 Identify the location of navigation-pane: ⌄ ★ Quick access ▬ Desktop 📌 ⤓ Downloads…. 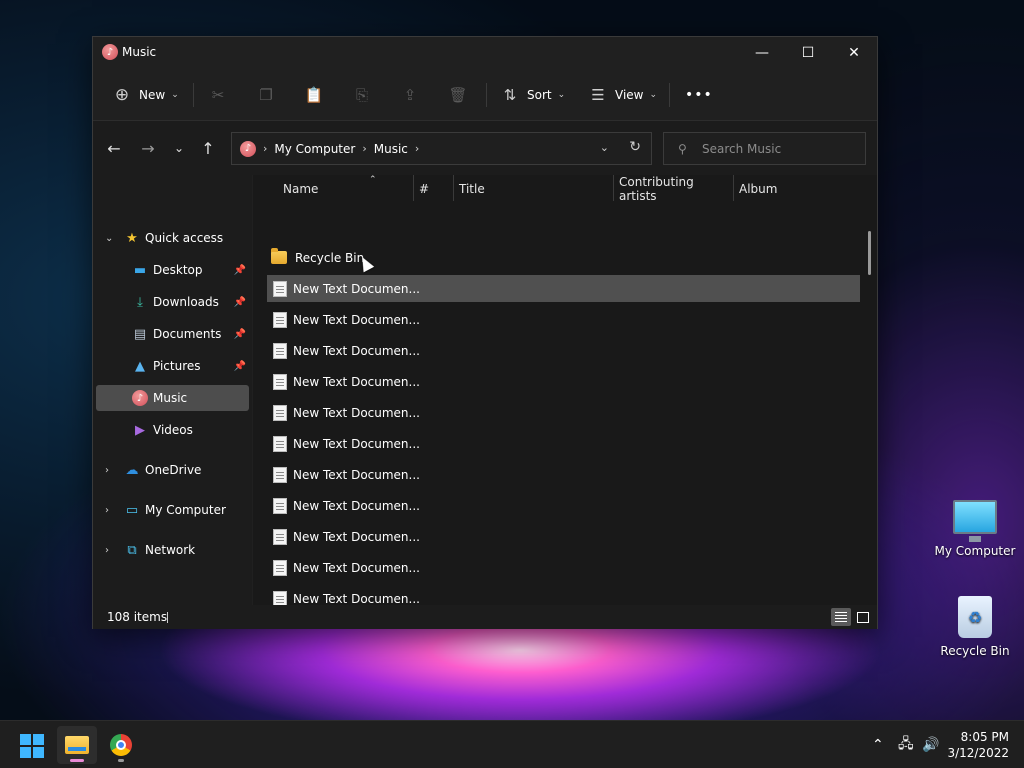
(172, 390).